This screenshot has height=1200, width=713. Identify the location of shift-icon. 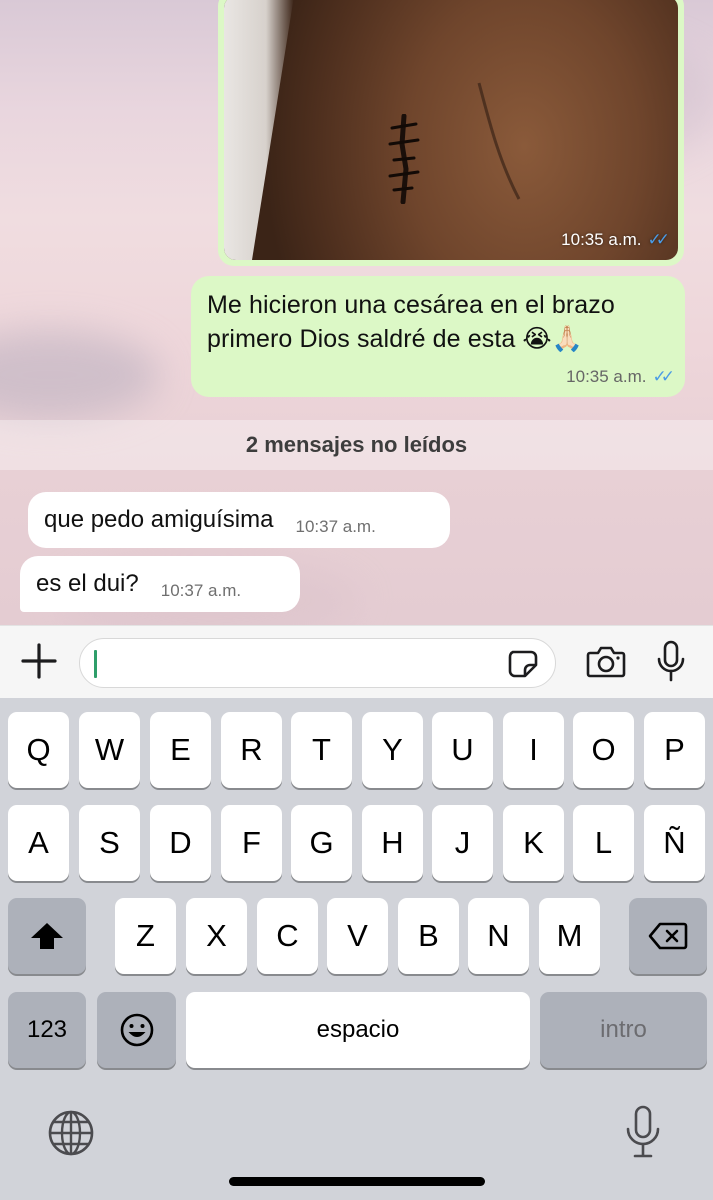
(47, 936).